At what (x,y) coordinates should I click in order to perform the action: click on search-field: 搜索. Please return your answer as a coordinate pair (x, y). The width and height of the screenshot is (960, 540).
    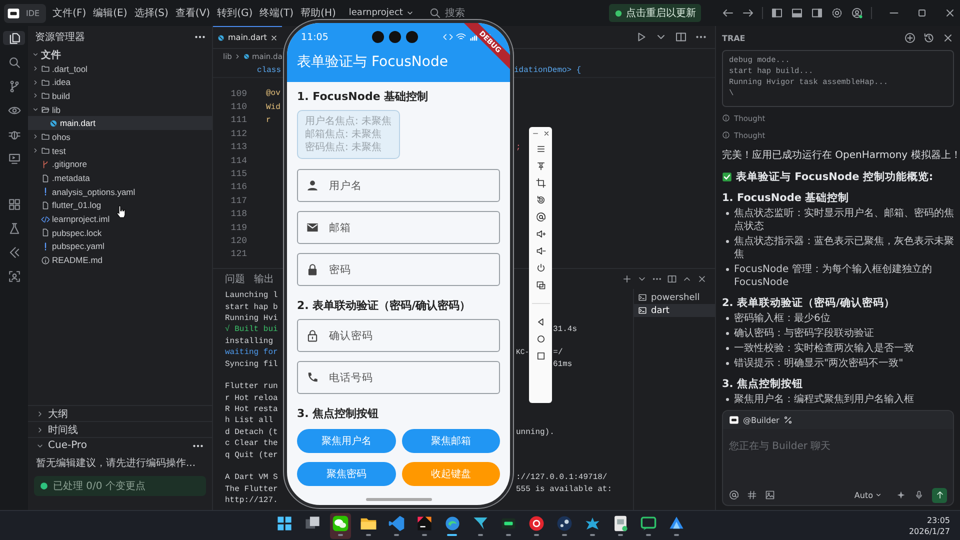
    Looking at the image, I should click on (446, 13).